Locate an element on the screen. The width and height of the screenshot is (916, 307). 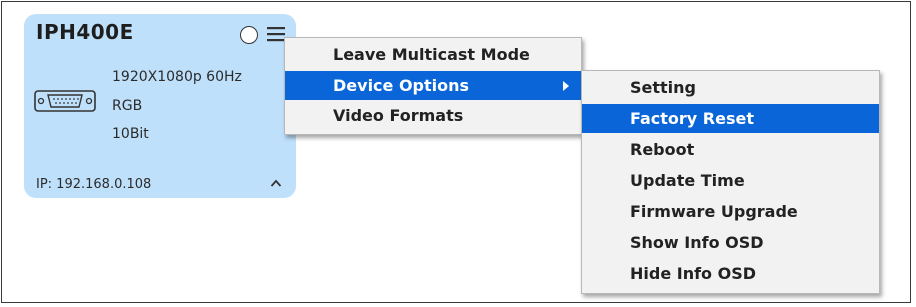
submenu-arrow-icon is located at coordinates (566, 86).